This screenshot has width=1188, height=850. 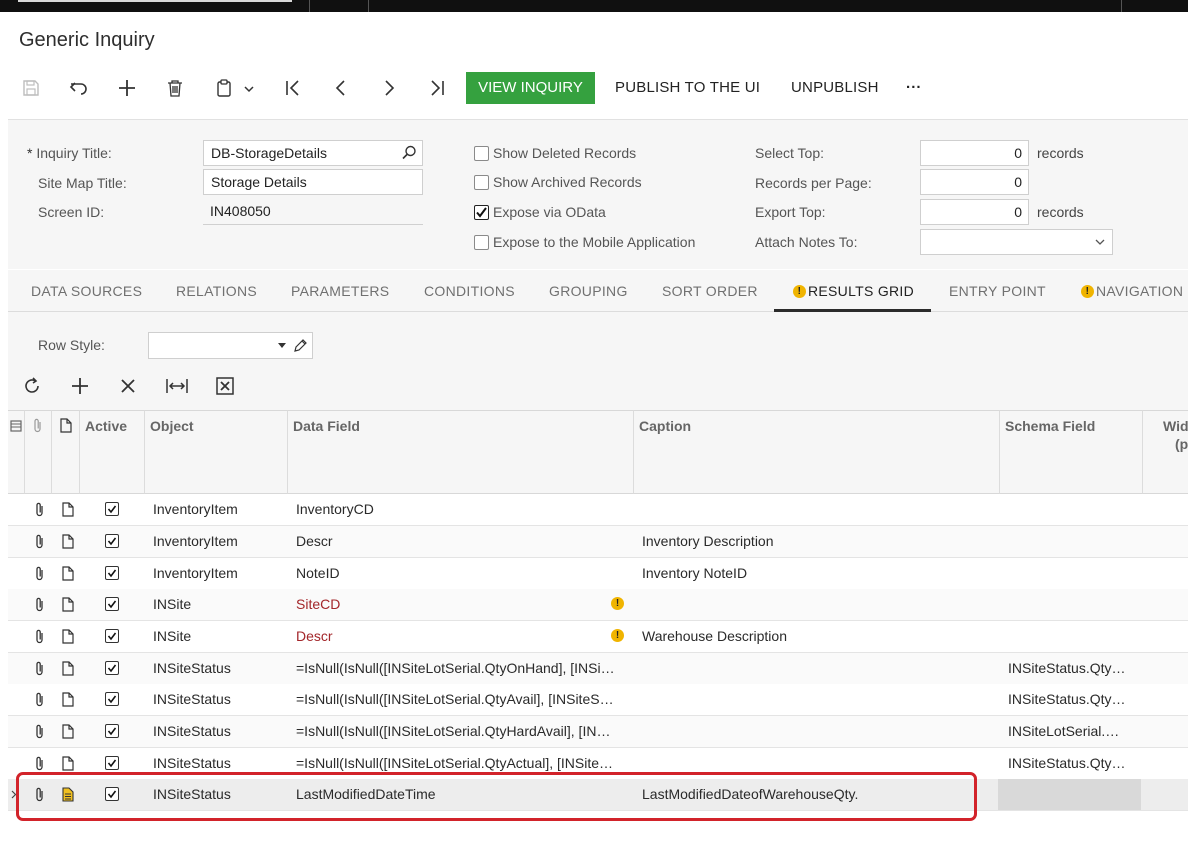 I want to click on last-record-icon, so click(x=437, y=88).